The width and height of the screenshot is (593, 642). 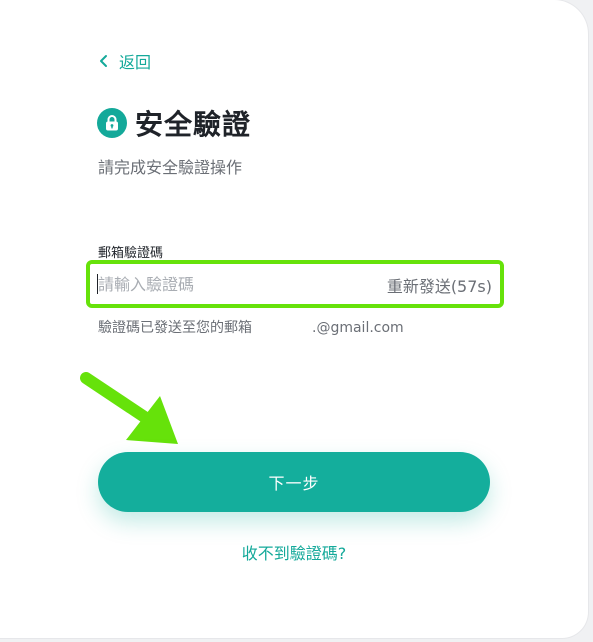 What do you see at coordinates (228, 284) in the screenshot?
I see `verification-code-input` at bounding box center [228, 284].